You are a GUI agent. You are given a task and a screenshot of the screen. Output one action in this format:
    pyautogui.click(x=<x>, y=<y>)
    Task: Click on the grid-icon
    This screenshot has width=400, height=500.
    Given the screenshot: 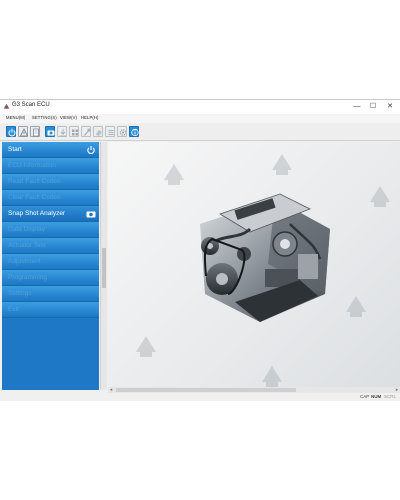 What is the action you would take?
    pyautogui.click(x=75, y=132)
    